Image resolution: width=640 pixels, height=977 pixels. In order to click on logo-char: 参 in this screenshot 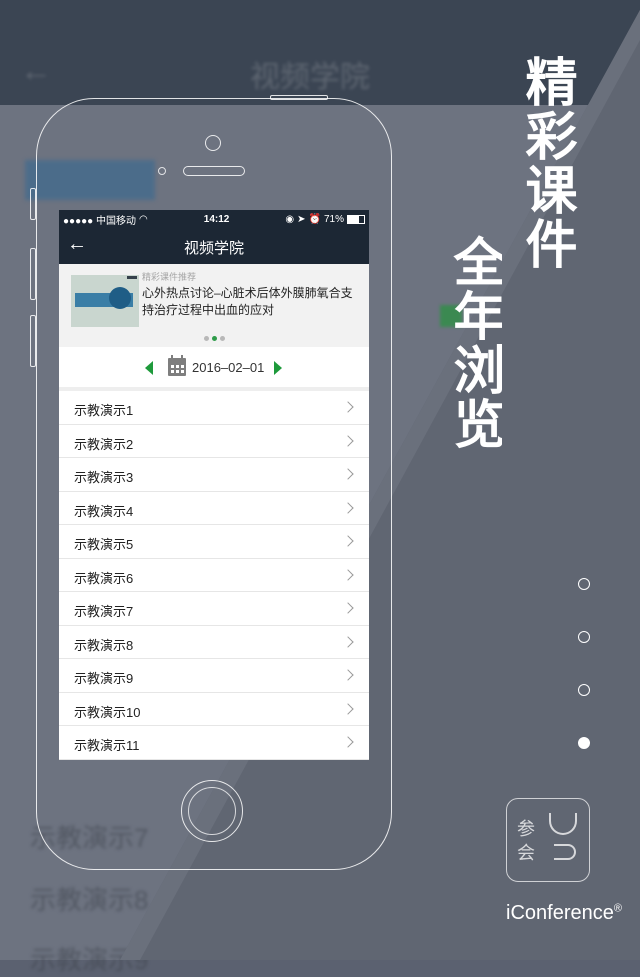, I will do `click(526, 829)`.